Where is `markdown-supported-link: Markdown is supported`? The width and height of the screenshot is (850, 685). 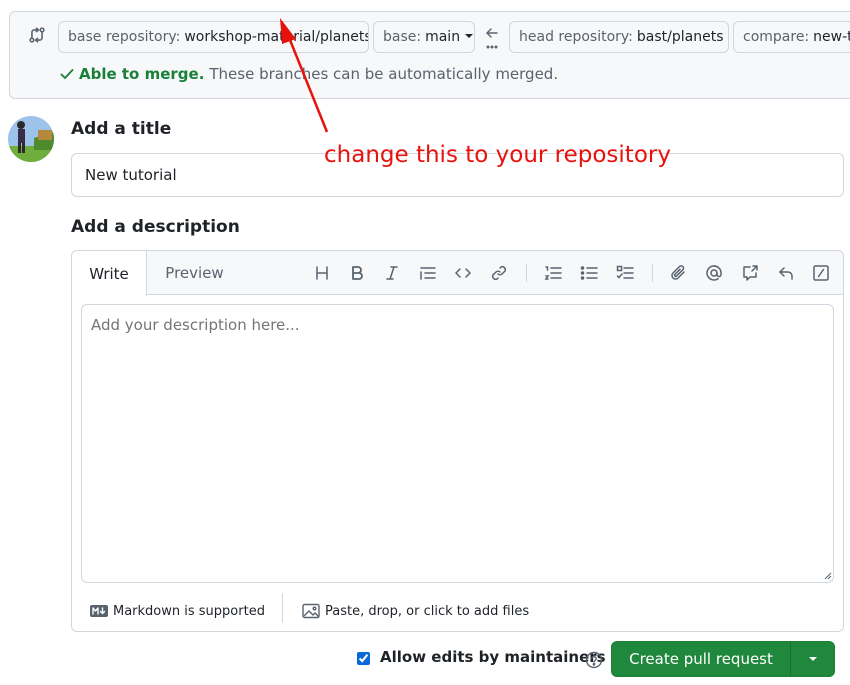 markdown-supported-link: Markdown is supported is located at coordinates (177, 611).